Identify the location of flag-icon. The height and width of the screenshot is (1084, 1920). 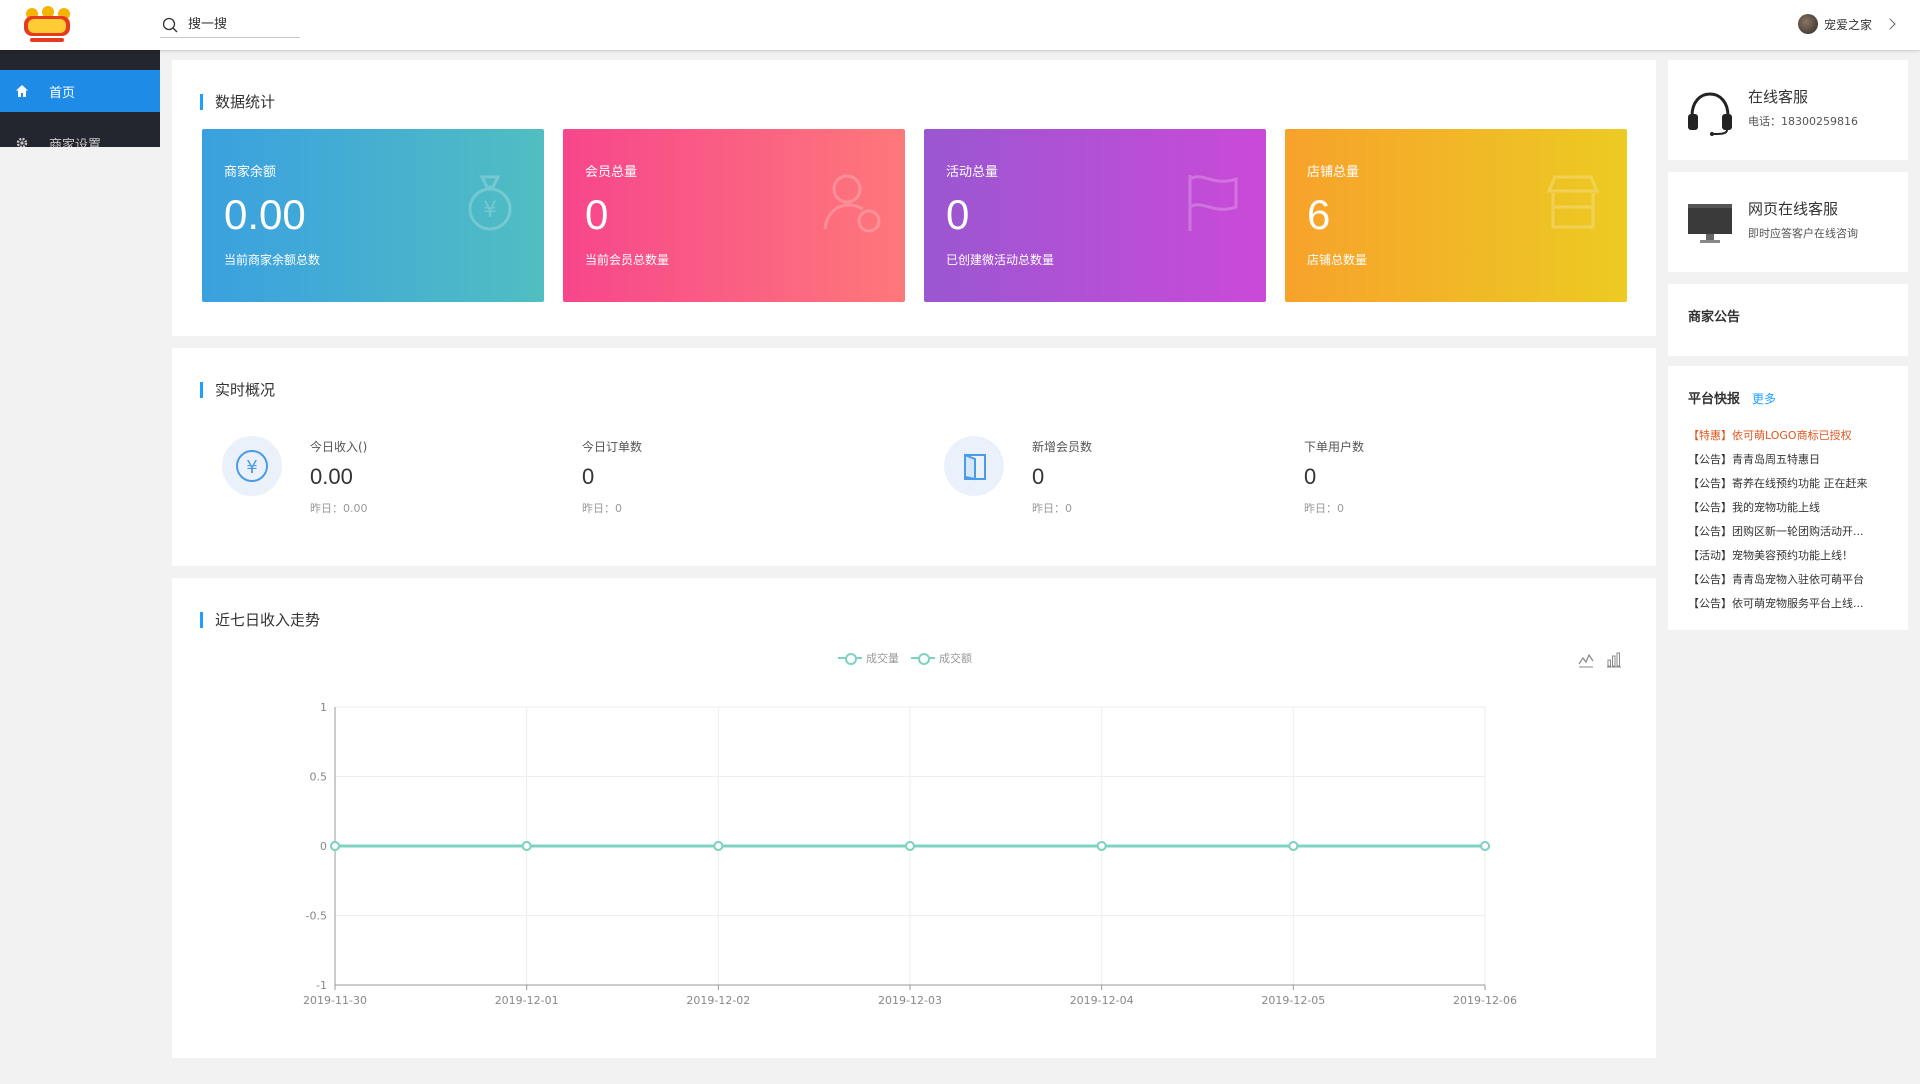
(1213, 203).